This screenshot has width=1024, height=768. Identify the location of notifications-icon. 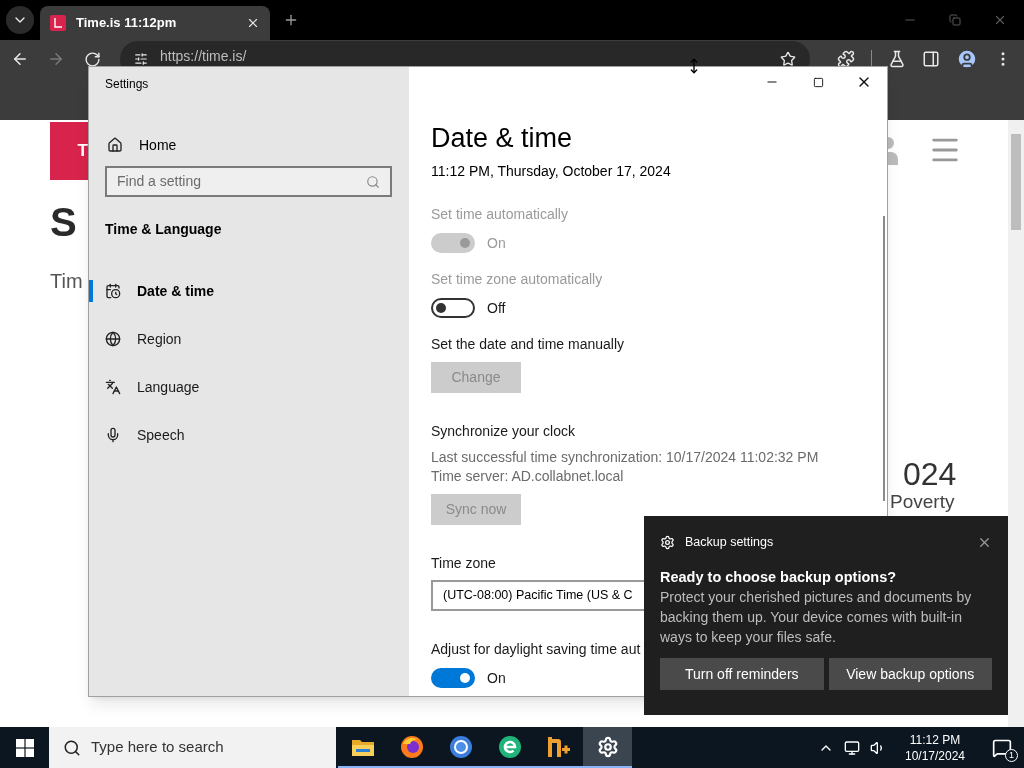
(1002, 747).